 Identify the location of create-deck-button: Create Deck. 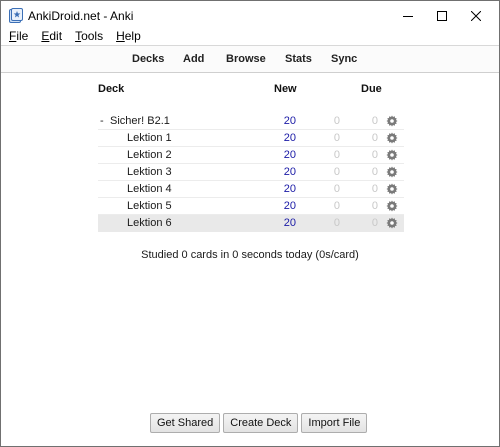
(261, 423).